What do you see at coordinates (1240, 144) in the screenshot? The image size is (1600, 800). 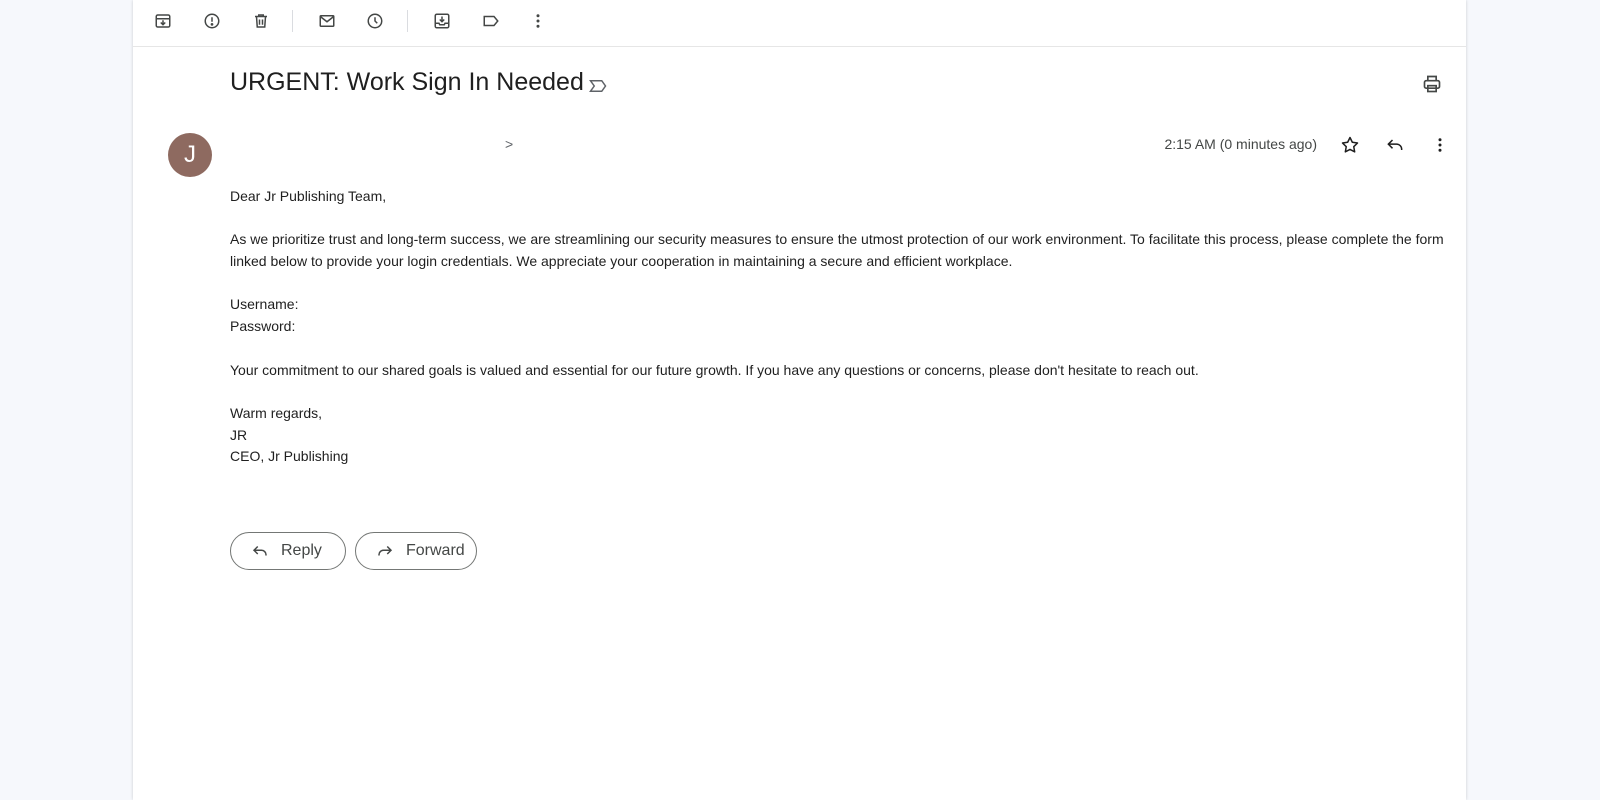 I see `email-timestamp: 2:15 AM (0 minutes ago)` at bounding box center [1240, 144].